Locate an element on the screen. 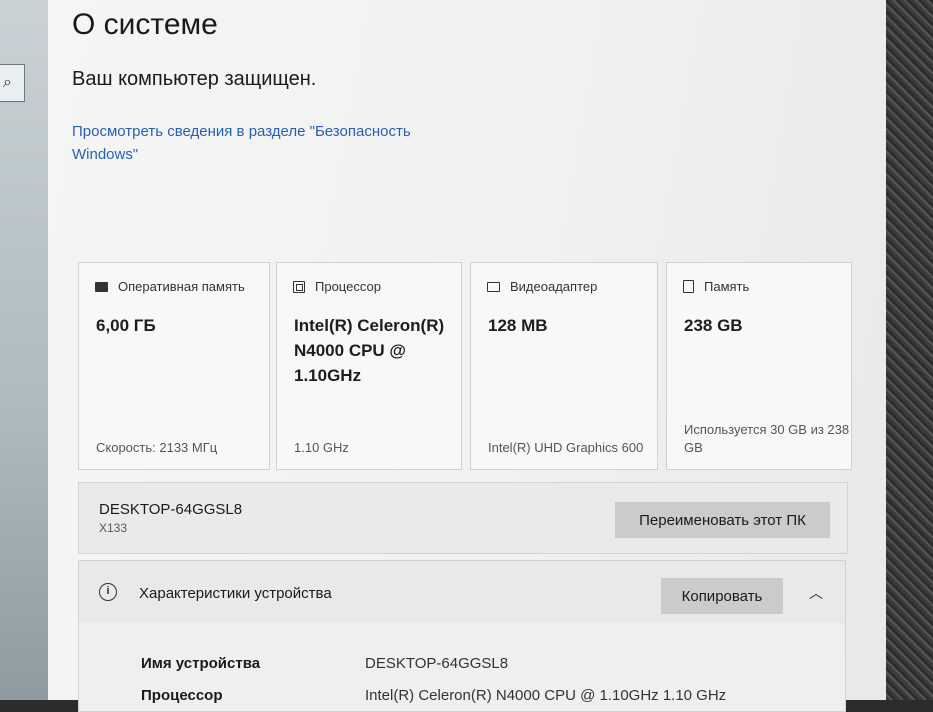  card-value: 238 GB is located at coordinates (713, 325).